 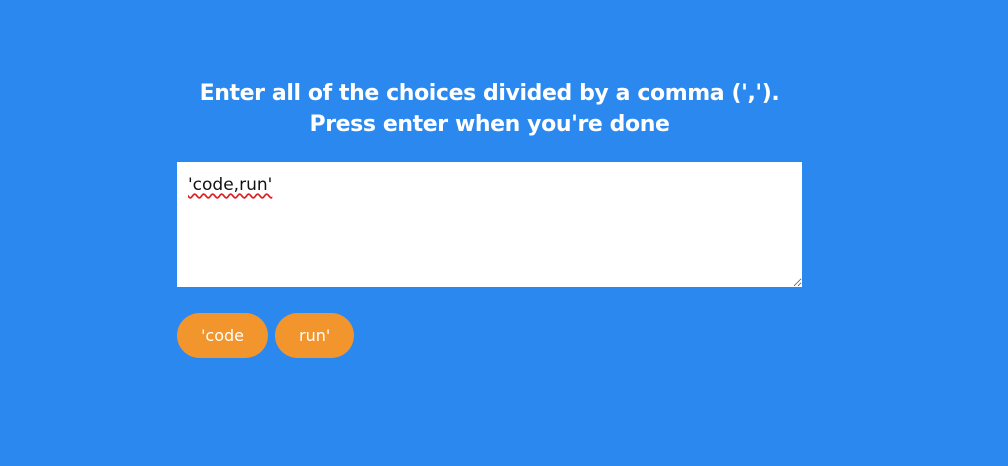 What do you see at coordinates (314, 335) in the screenshot?
I see `choice-chip-run: run'` at bounding box center [314, 335].